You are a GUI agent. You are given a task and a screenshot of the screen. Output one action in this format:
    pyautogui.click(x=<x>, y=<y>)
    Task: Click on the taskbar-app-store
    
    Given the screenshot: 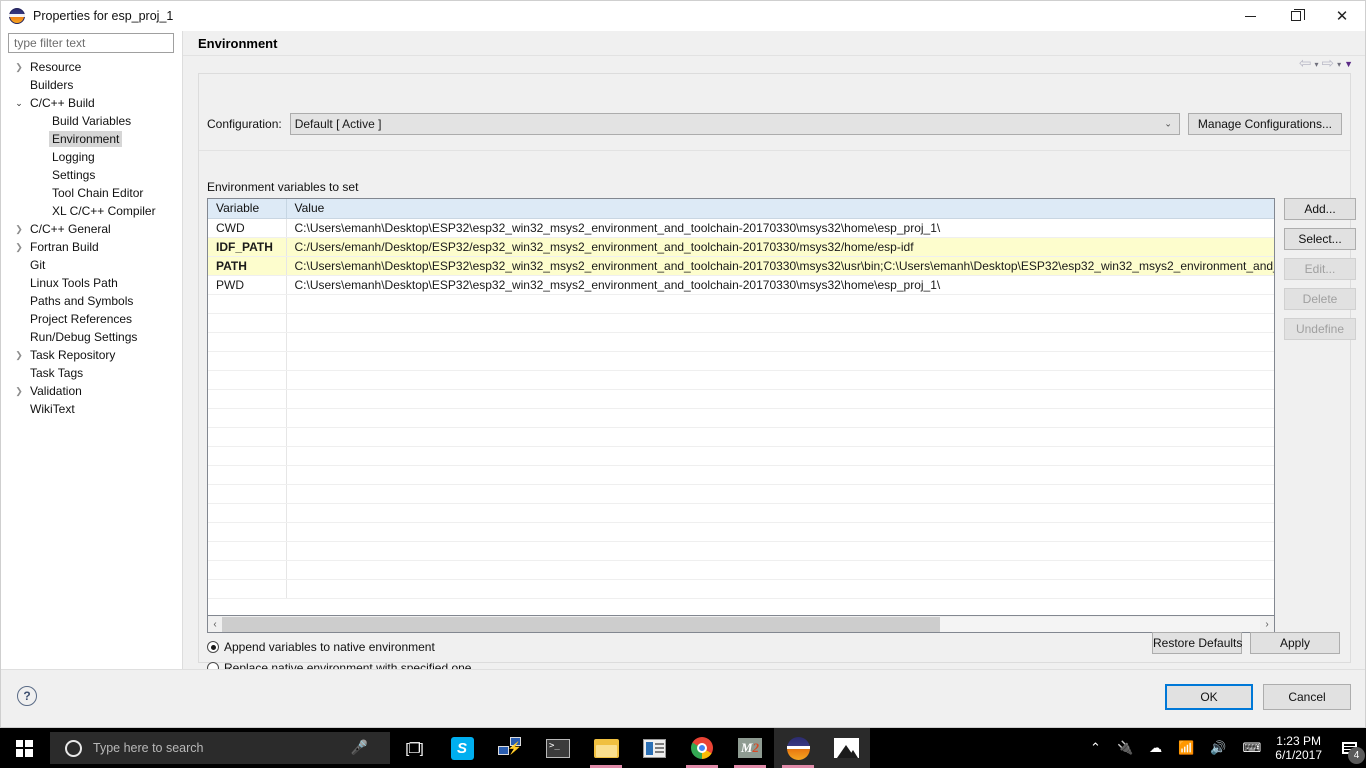 What is the action you would take?
    pyautogui.click(x=654, y=748)
    